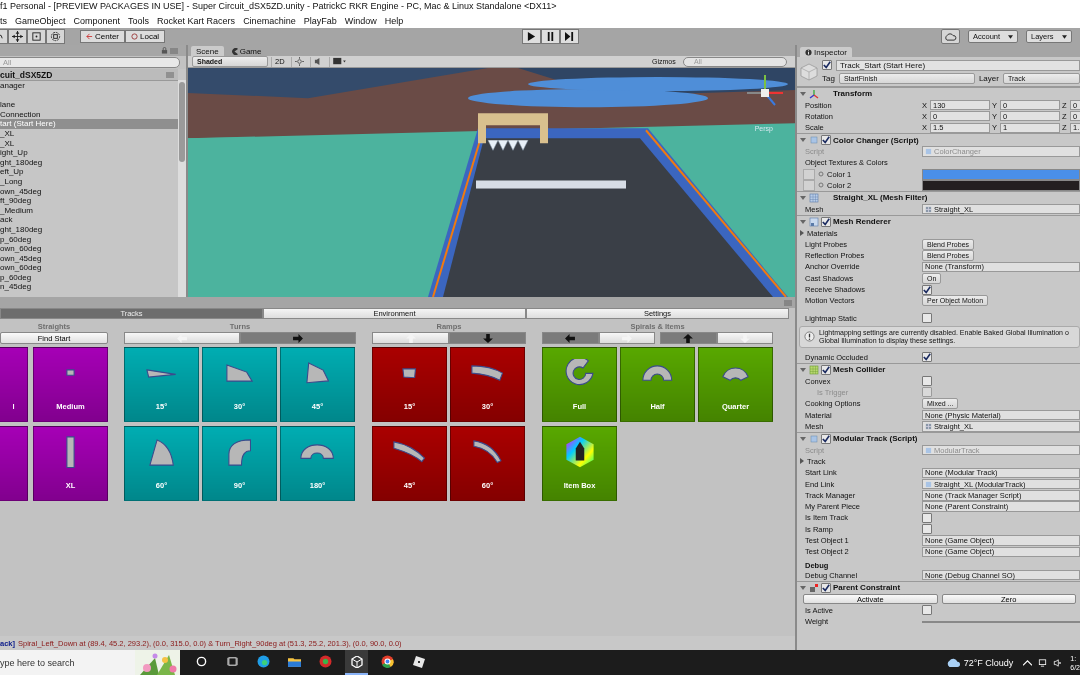 The height and width of the screenshot is (675, 1080). I want to click on component-title: Transform, so click(853, 94).